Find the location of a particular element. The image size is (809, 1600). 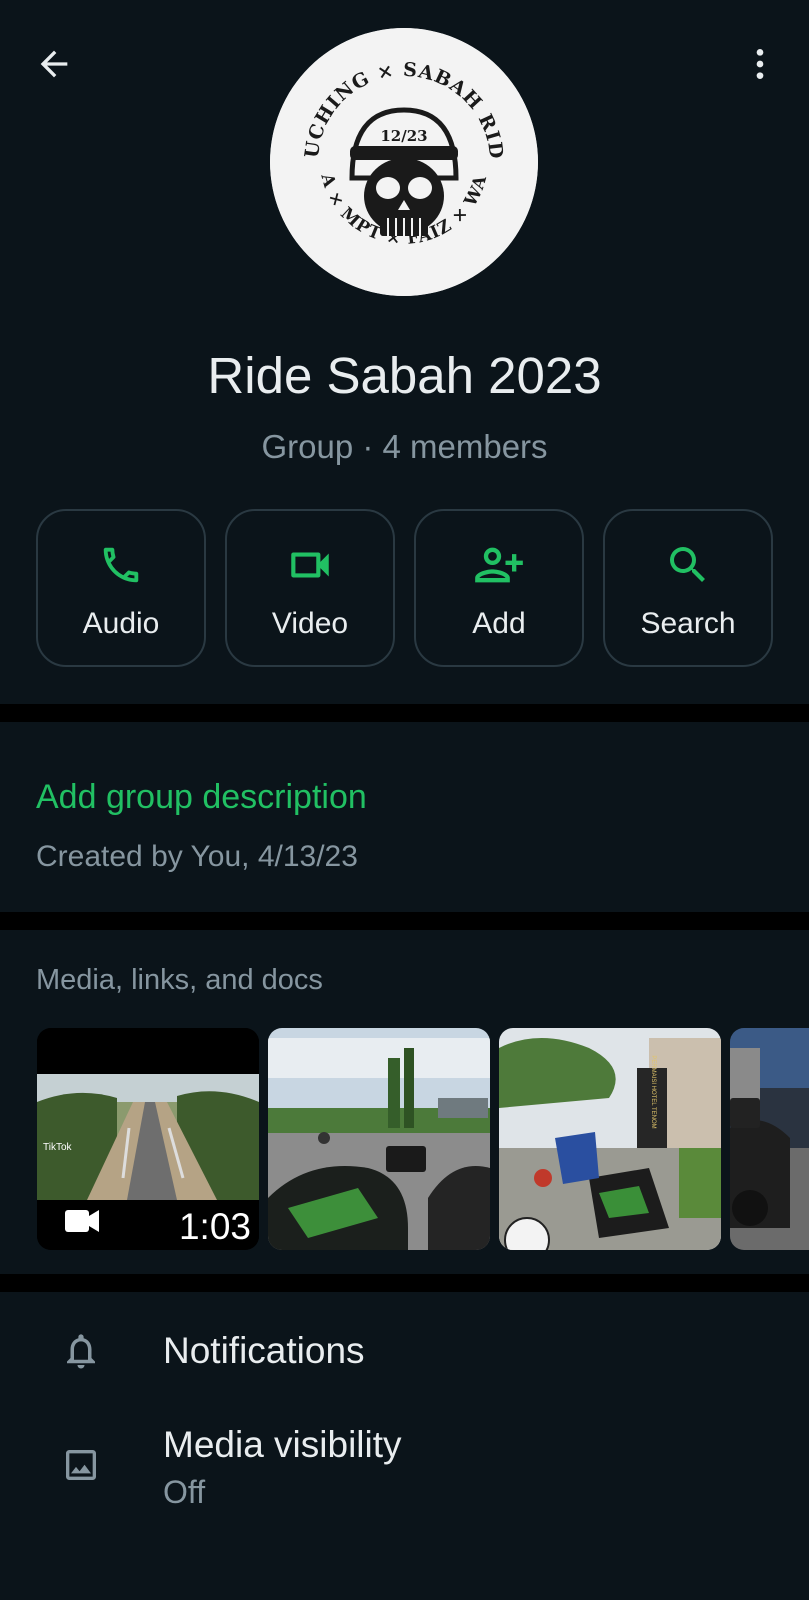

image-icon is located at coordinates (81, 1465).